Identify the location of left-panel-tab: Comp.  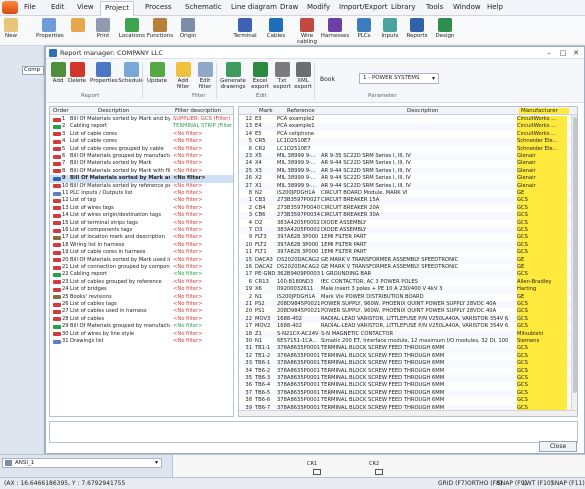
(33, 70).